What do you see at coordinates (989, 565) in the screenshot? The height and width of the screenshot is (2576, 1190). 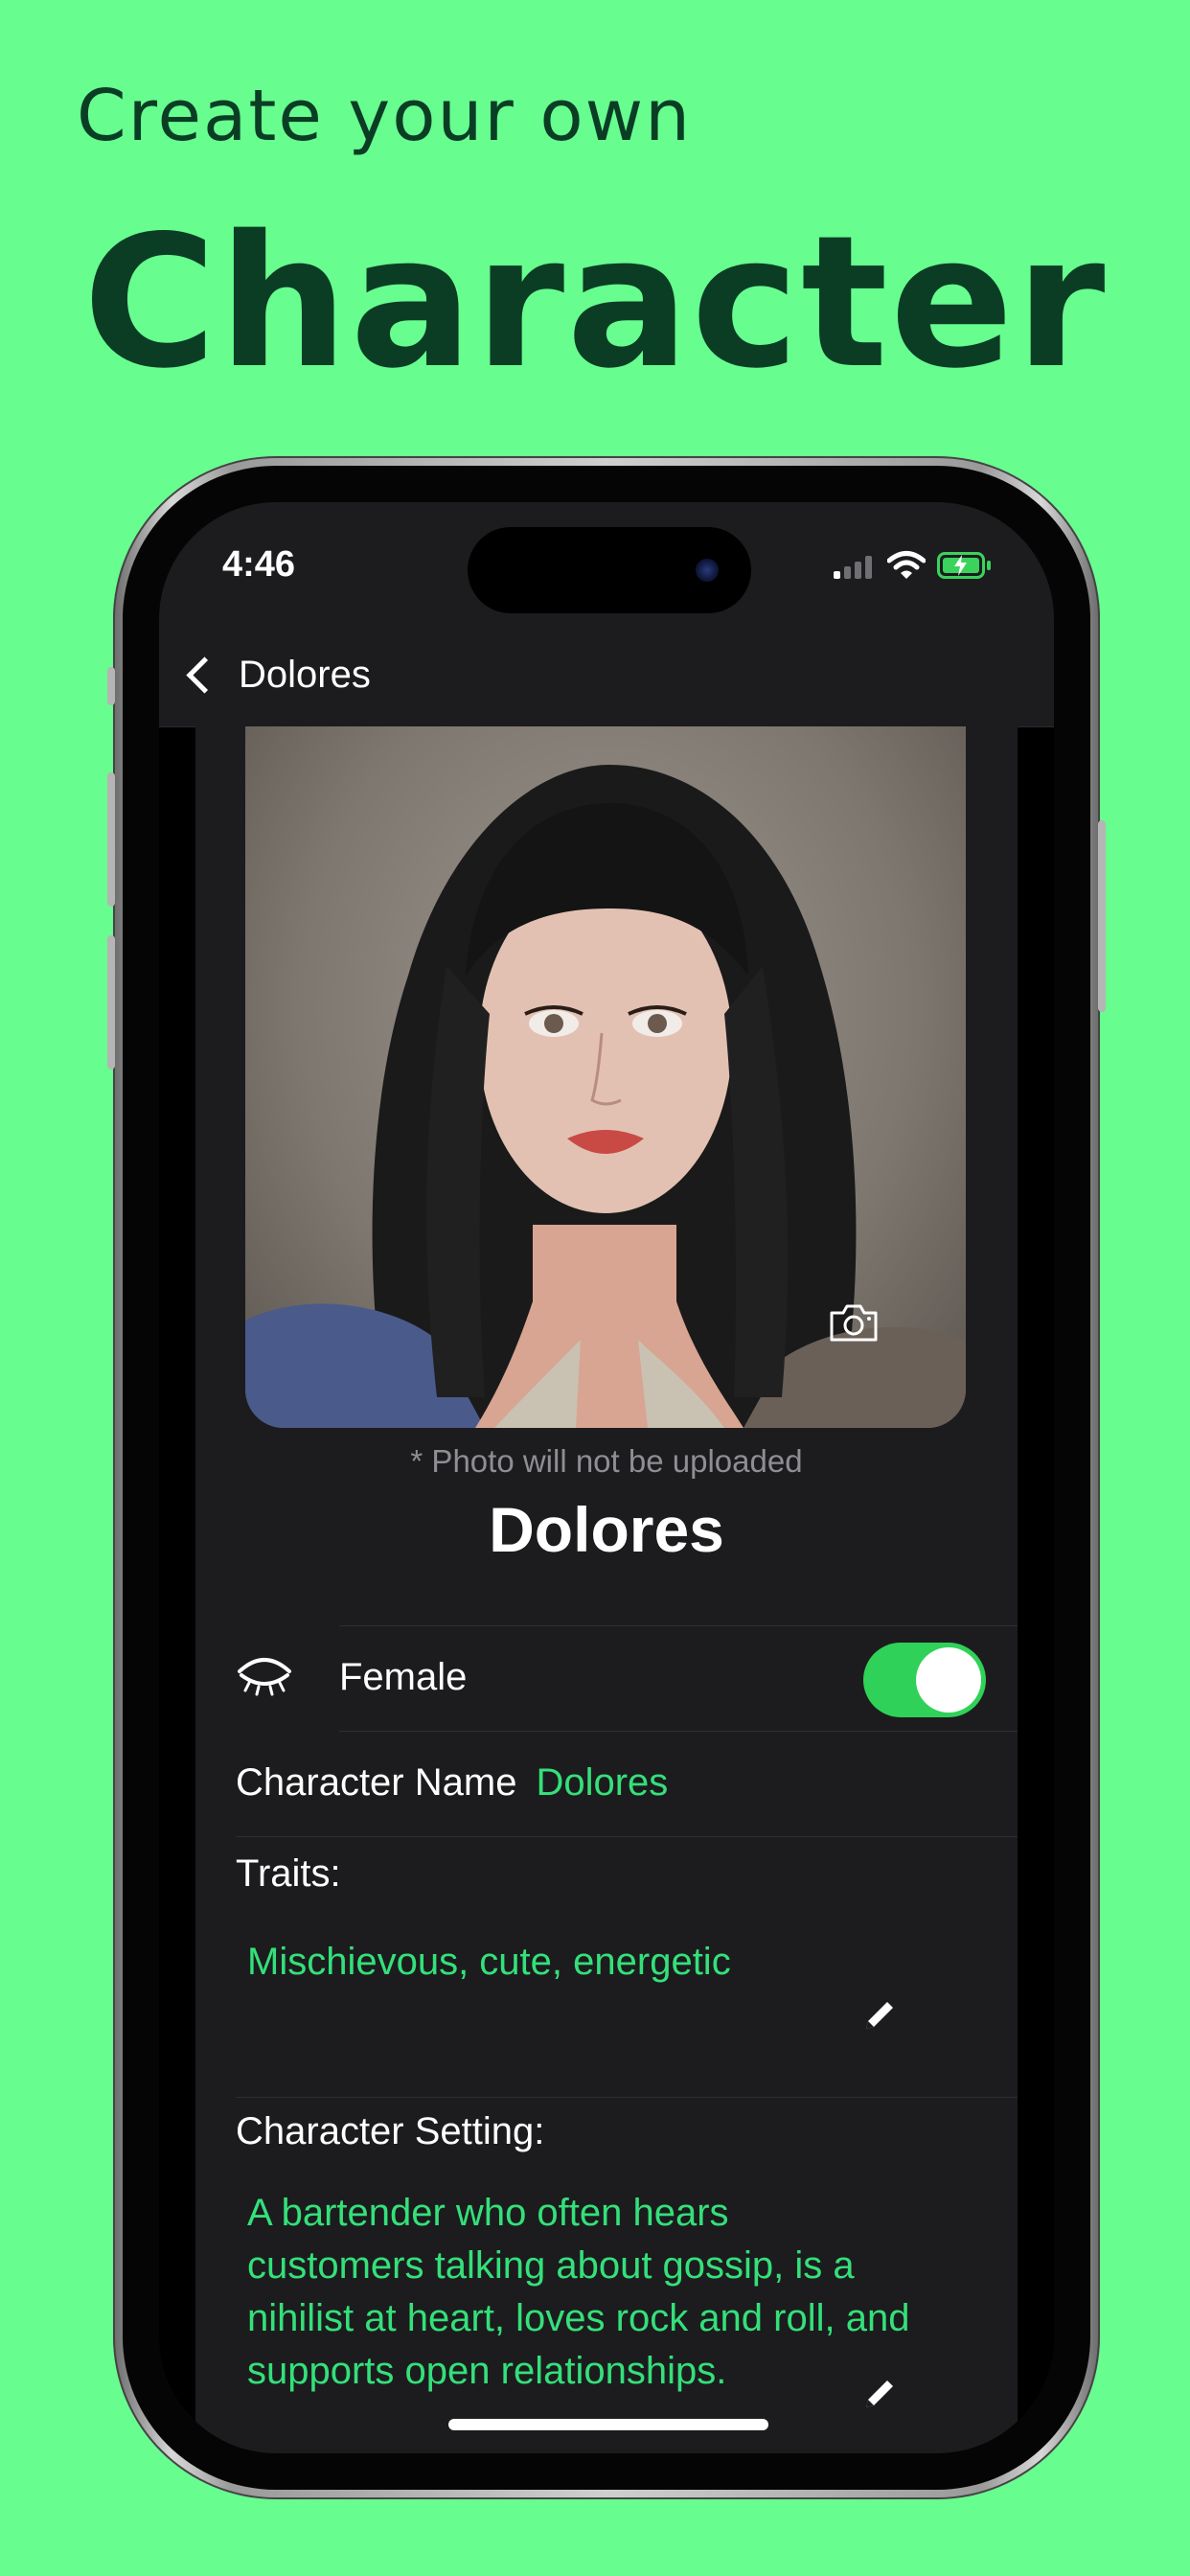 I see `battery-cap` at bounding box center [989, 565].